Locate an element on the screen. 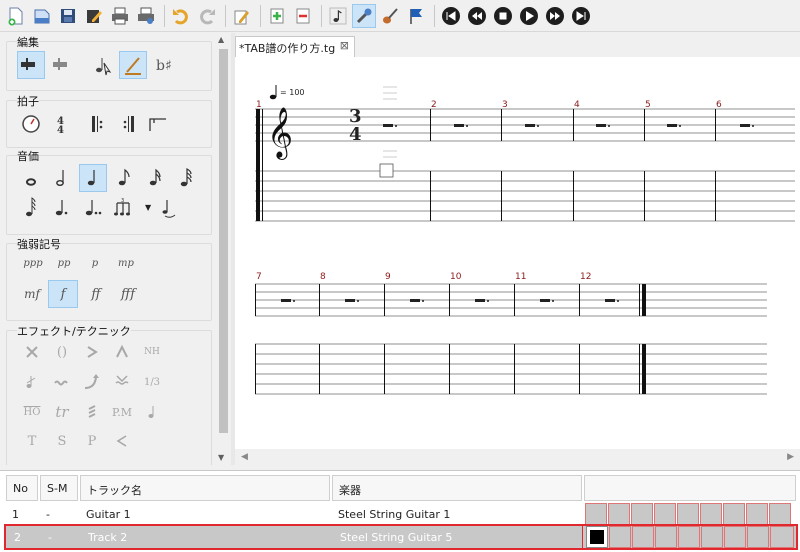 This screenshot has height=552, width=800. col-header-measures is located at coordinates (690, 488).